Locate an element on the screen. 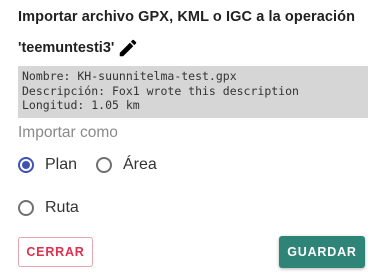 The image size is (388, 276). file-length-line: Longitud: 1.05 km is located at coordinates (81, 105).